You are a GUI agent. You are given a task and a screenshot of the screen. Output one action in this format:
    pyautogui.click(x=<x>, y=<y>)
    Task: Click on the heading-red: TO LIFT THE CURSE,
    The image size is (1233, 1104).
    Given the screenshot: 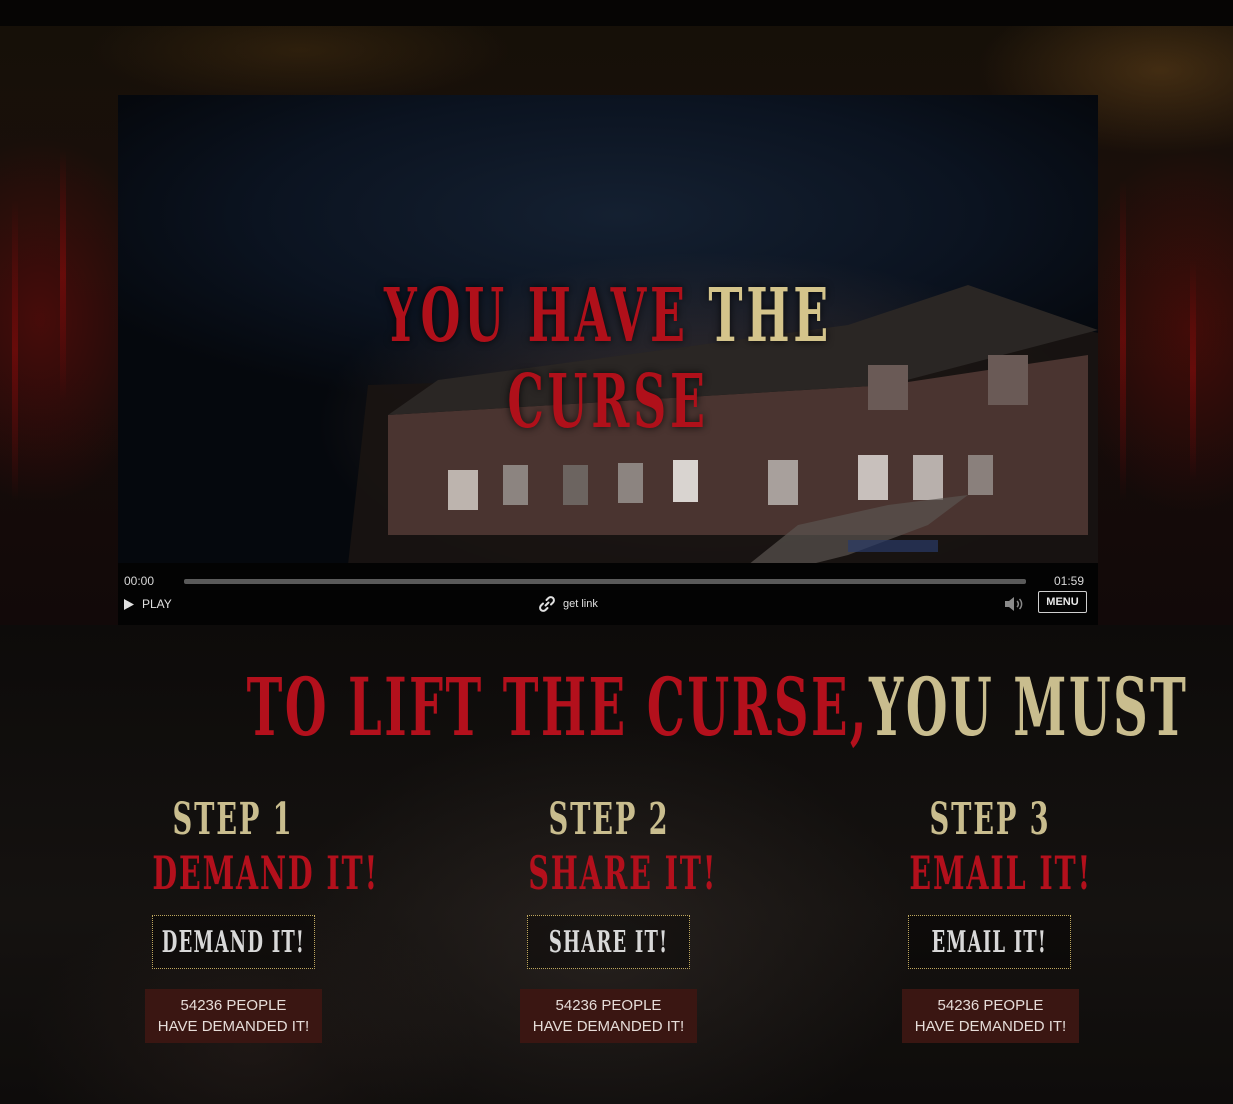 What is the action you would take?
    pyautogui.click(x=558, y=707)
    